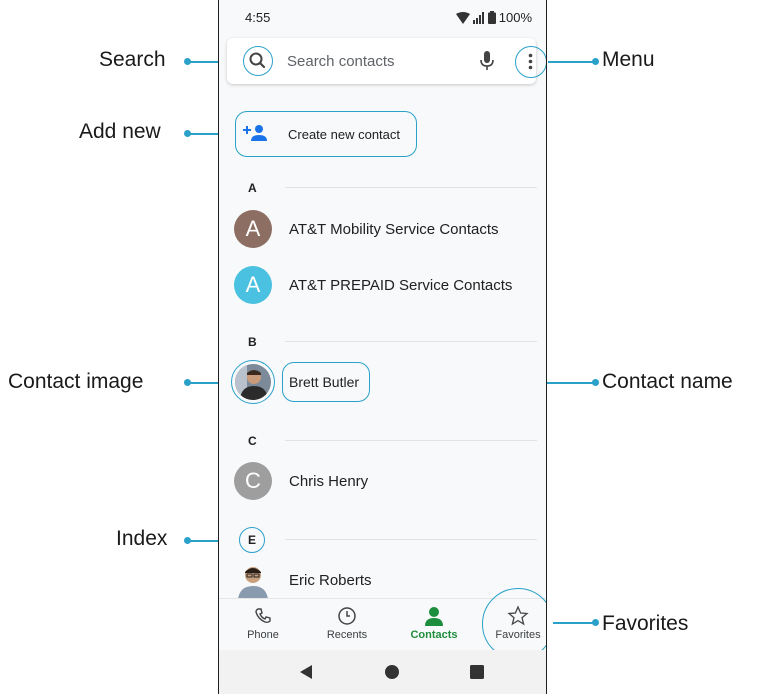 The image size is (767, 694). Describe the element at coordinates (132, 59) in the screenshot. I see `annotation-search: Search` at that location.